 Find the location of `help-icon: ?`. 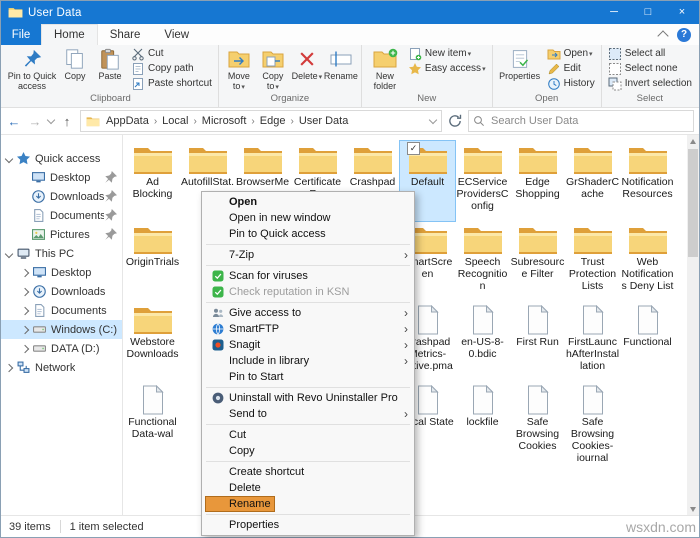

help-icon: ? is located at coordinates (684, 34).